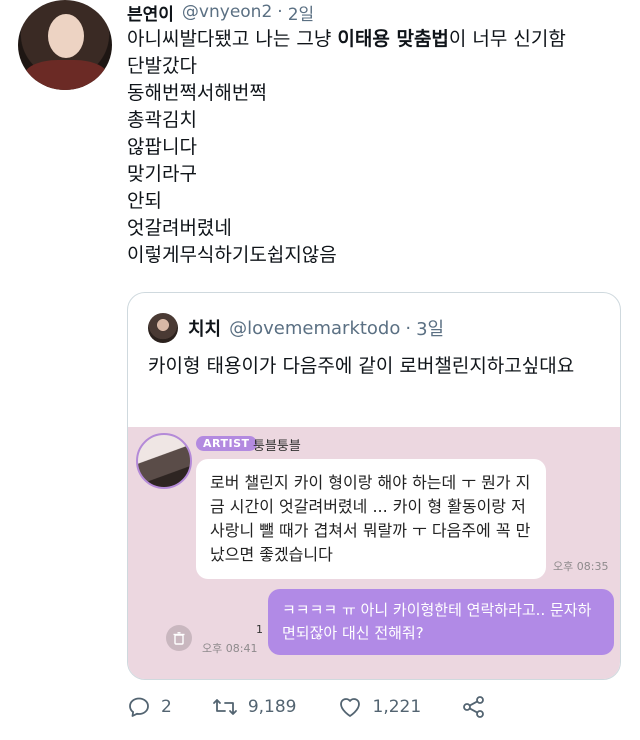 This screenshot has height=740, width=640. Describe the element at coordinates (349, 707) in the screenshot. I see `heart-icon` at that location.